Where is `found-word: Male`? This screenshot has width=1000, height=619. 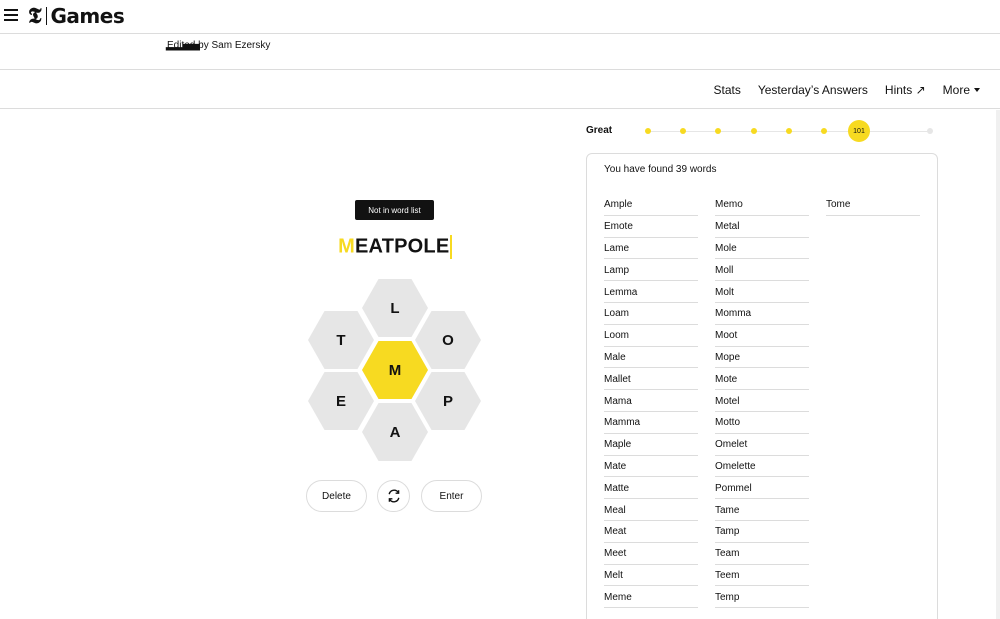 found-word: Male is located at coordinates (651, 358).